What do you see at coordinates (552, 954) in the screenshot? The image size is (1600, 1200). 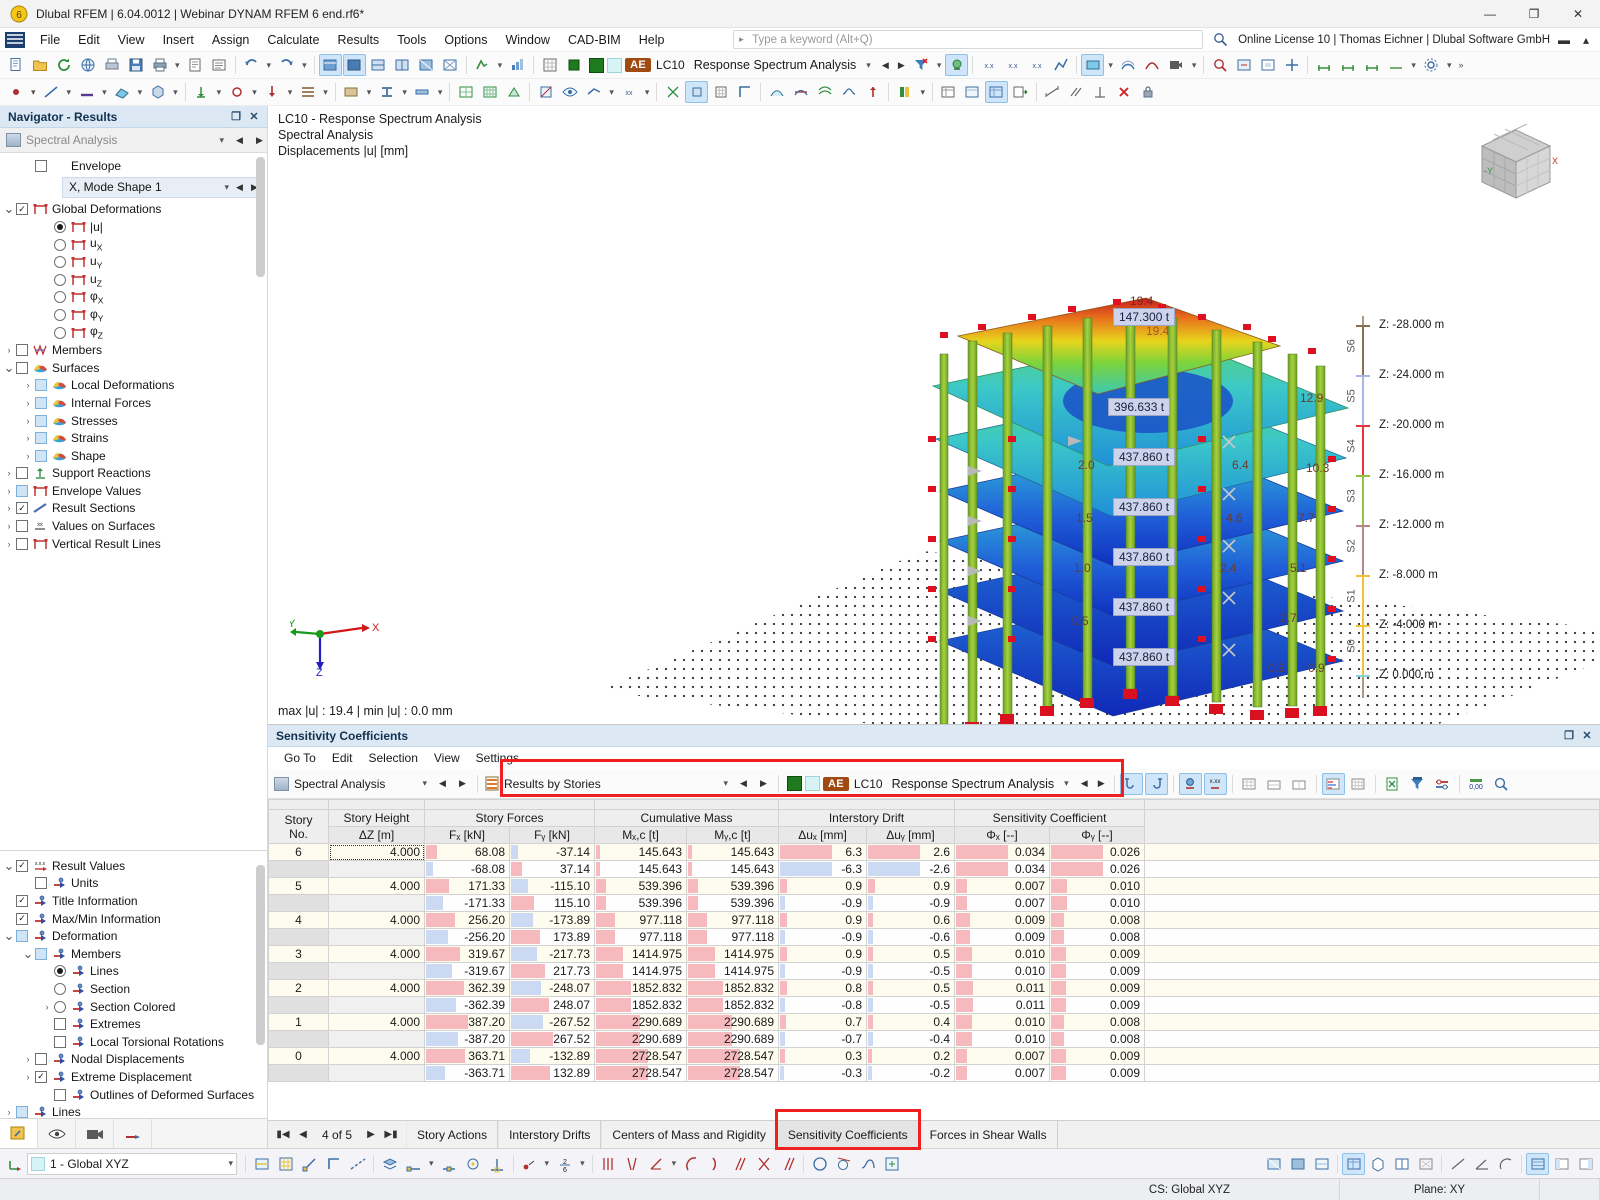 I see `cell-fy: -217.73` at bounding box center [552, 954].